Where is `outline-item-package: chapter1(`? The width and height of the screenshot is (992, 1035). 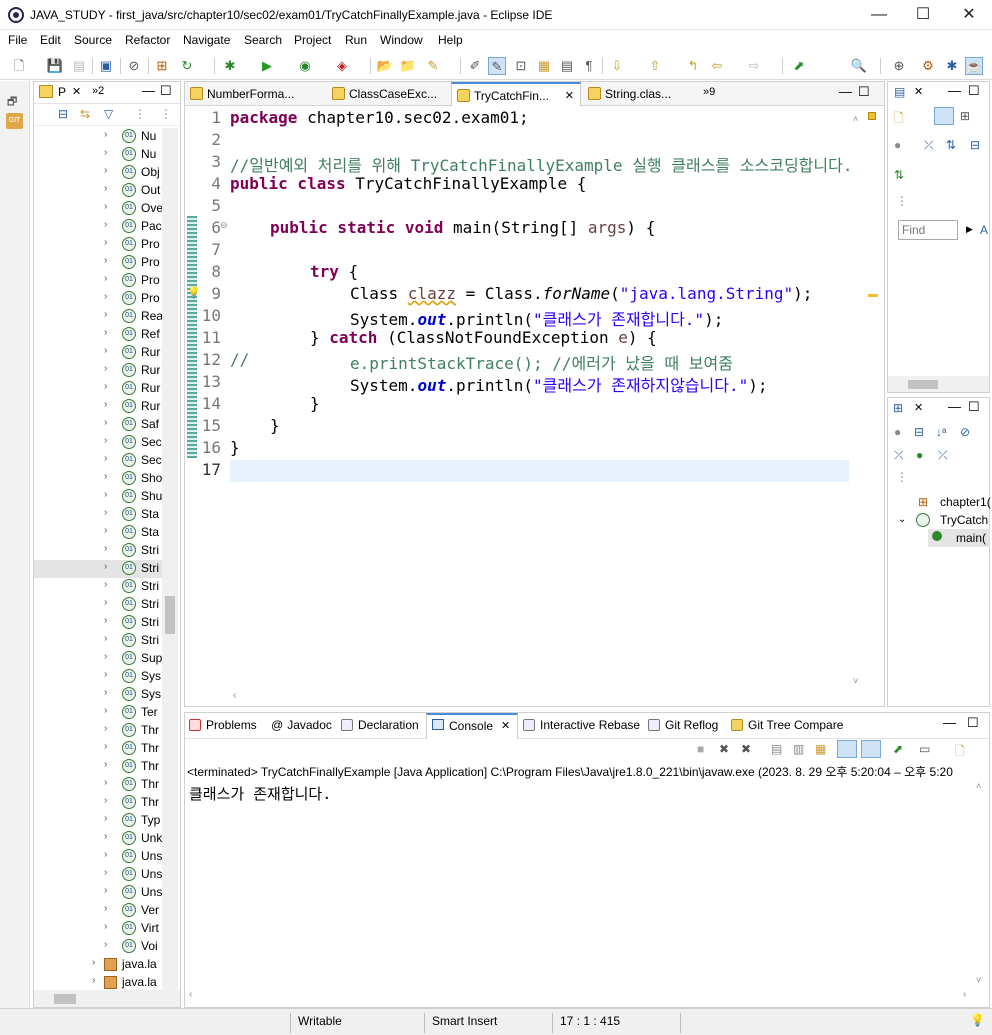
outline-item-package: chapter1( is located at coordinates (965, 502).